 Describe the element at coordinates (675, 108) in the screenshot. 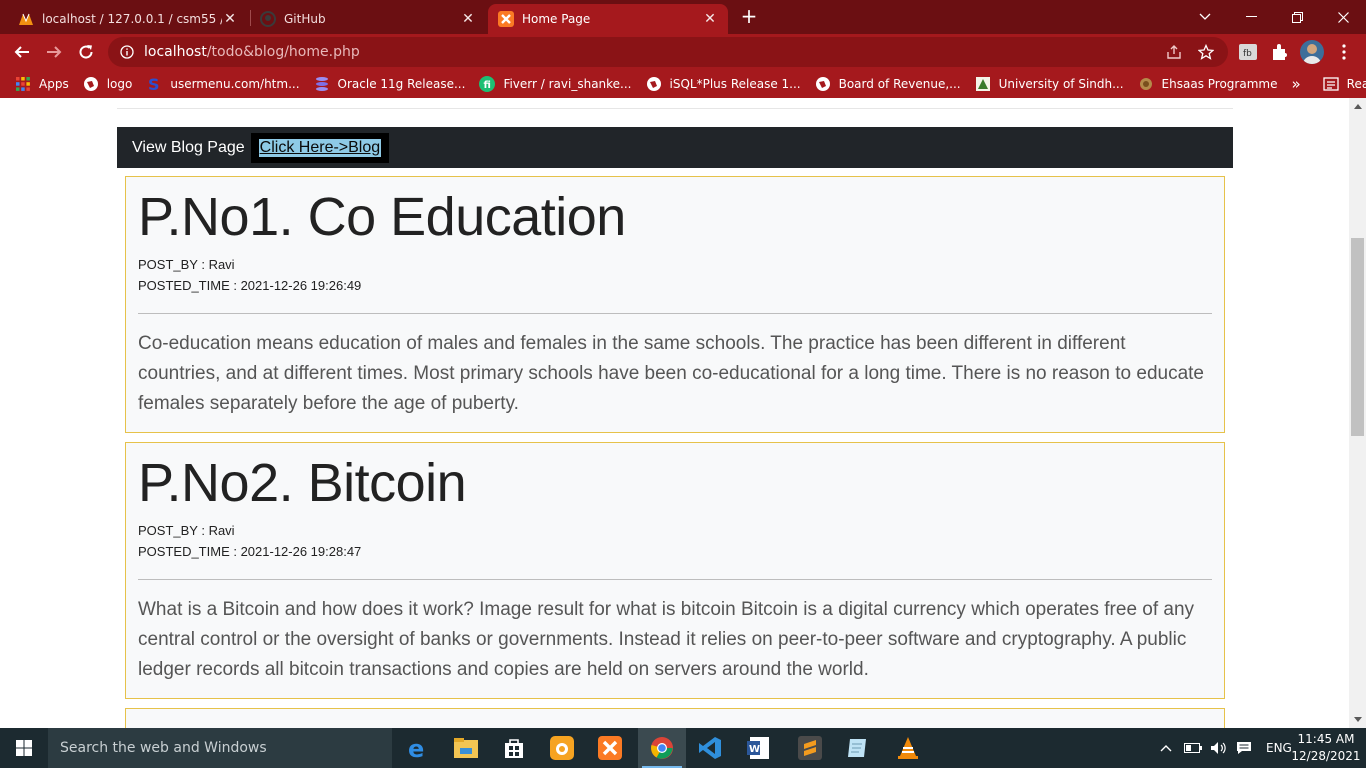

I see `page-divider` at that location.